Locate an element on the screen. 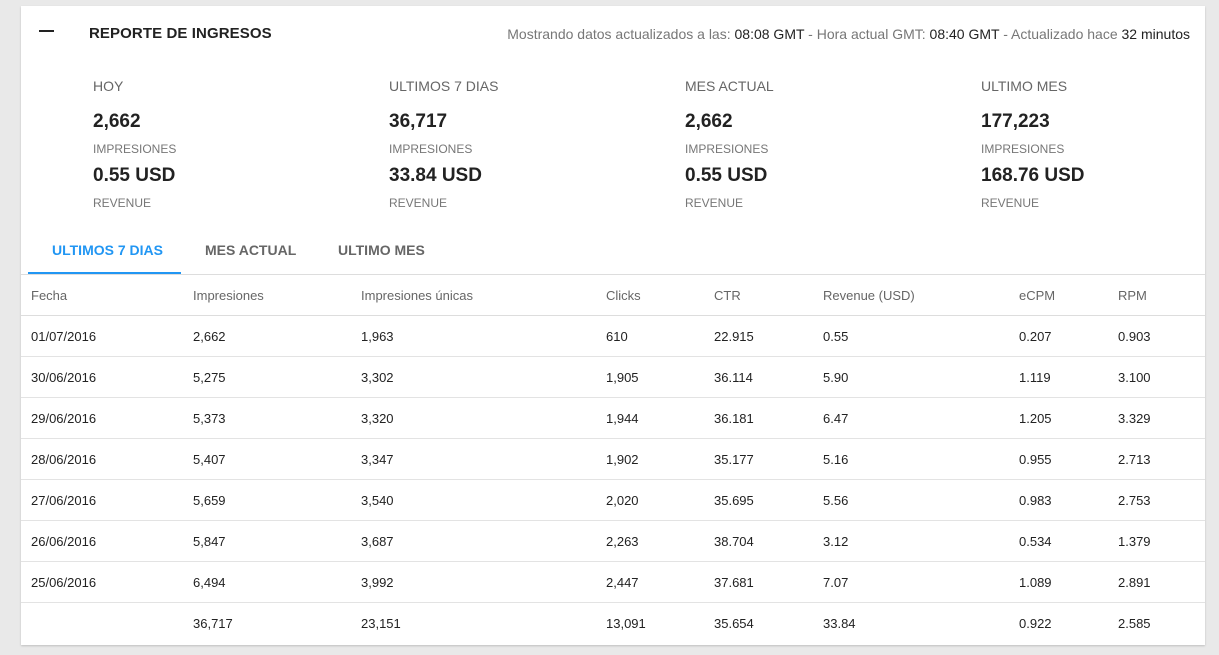 The width and height of the screenshot is (1219, 655). current-time: 08:40 GMT is located at coordinates (964, 34).